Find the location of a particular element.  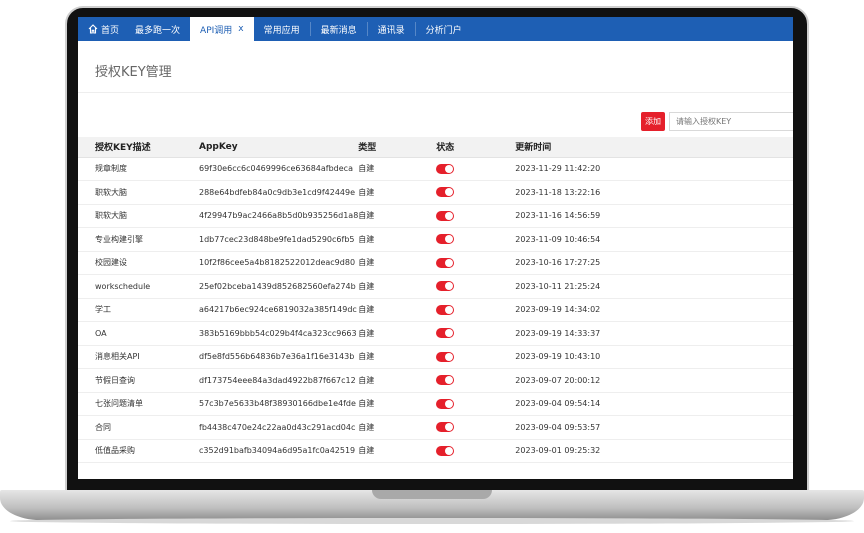

tab-latest-news: 最新消息 is located at coordinates (339, 29).